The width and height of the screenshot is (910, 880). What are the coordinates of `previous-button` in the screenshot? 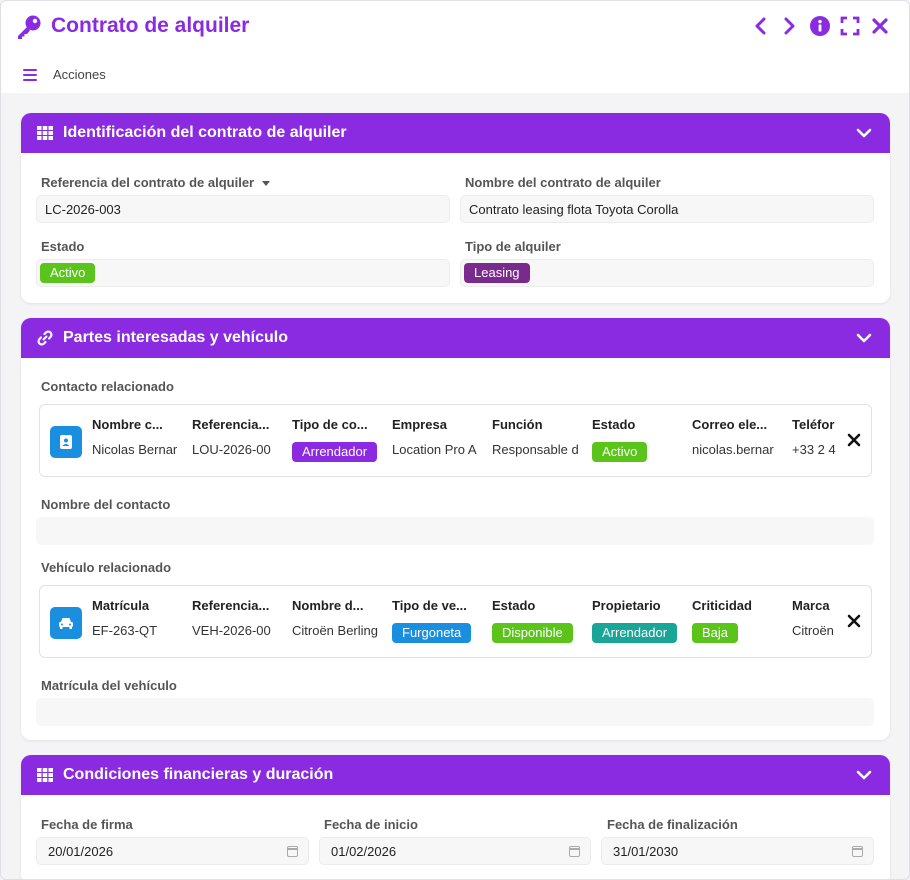 It's located at (760, 26).